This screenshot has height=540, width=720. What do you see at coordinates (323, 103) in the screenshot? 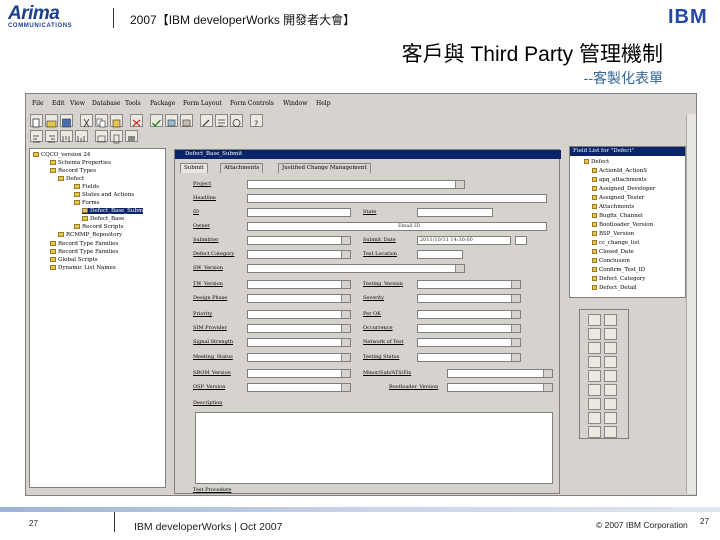
I see `menu-help: Help` at bounding box center [323, 103].